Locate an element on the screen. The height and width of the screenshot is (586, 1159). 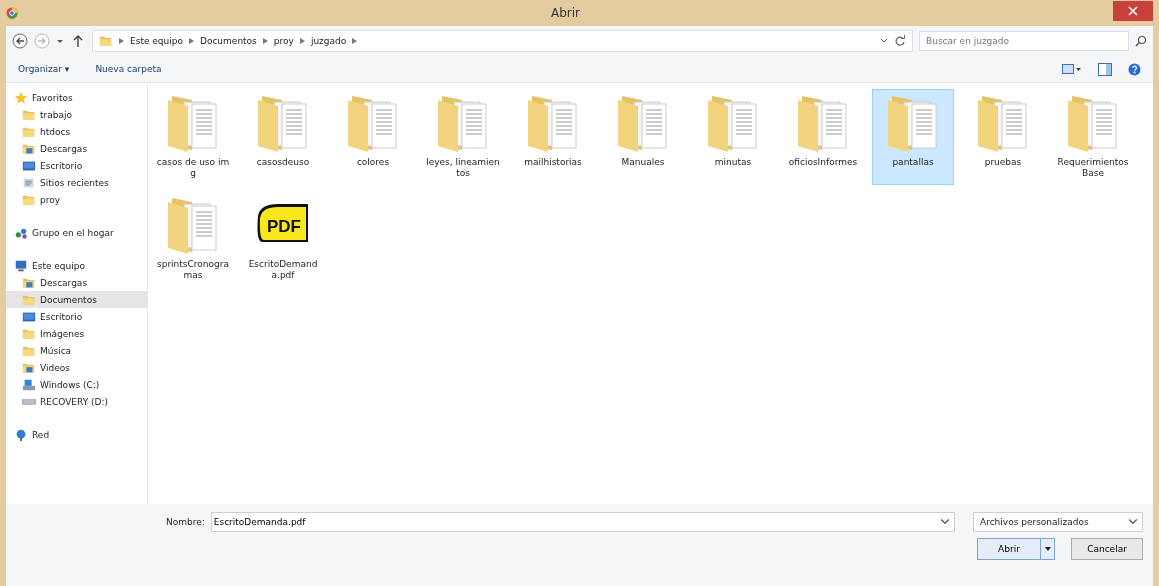
sidebar-item: Música is located at coordinates (76, 350).